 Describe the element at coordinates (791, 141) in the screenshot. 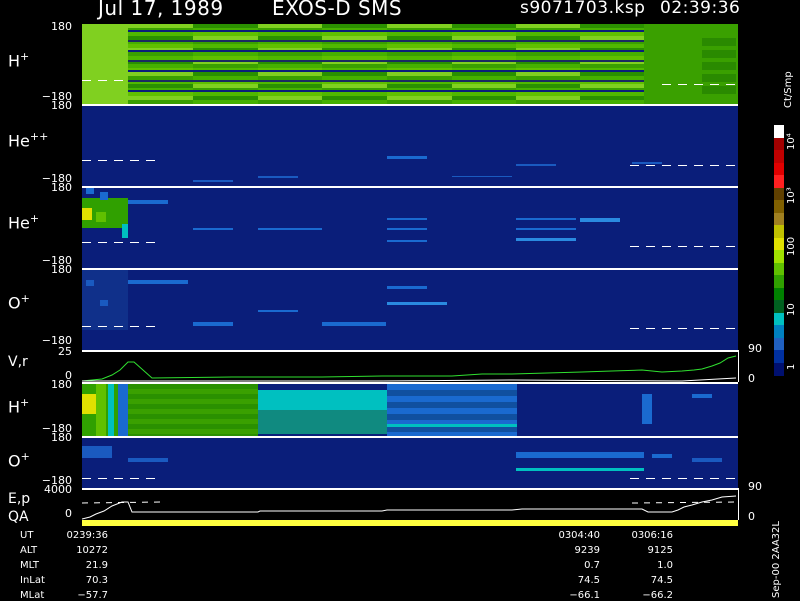

I see `colorbar-tick-1e4: 10⁴` at that location.